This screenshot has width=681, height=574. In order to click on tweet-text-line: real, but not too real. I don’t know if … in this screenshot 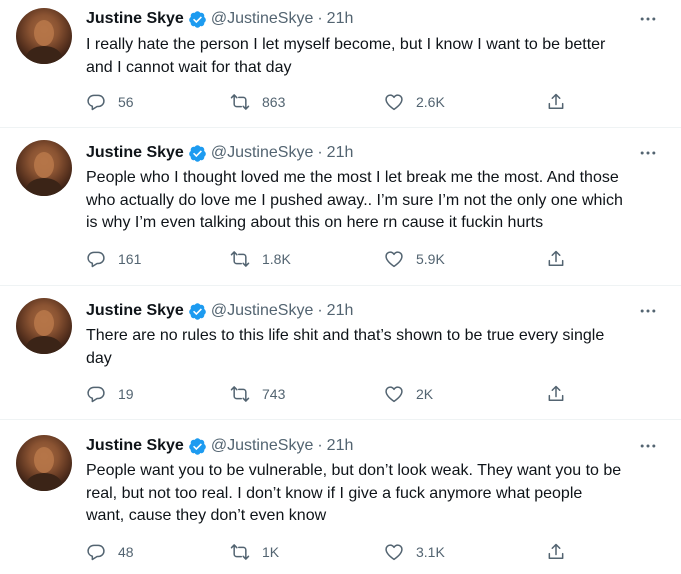, I will do `click(334, 493)`.